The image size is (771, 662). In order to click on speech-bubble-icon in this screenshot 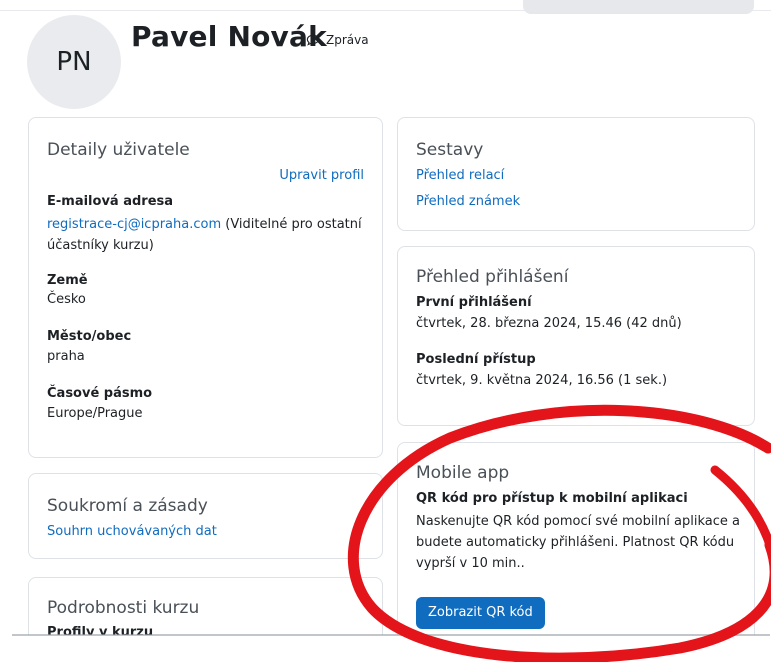, I will do `click(313, 40)`.